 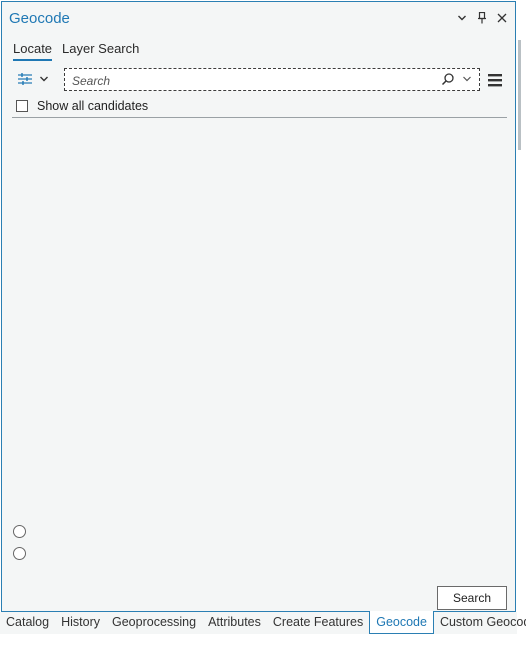 I want to click on close-icon, so click(x=502, y=18).